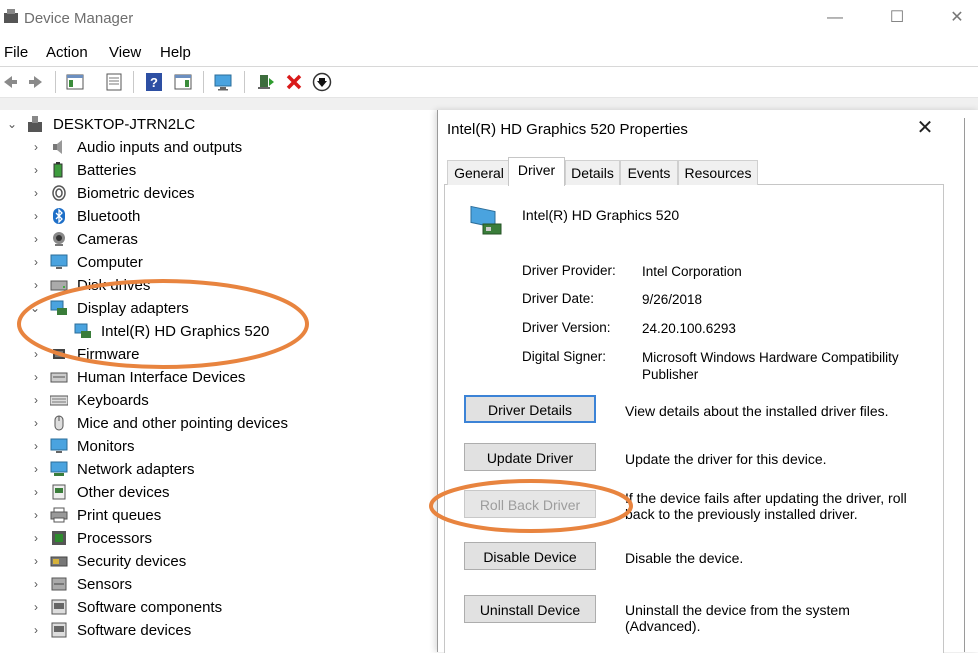  What do you see at coordinates (479, 172) in the screenshot?
I see `tab-general: General` at bounding box center [479, 172].